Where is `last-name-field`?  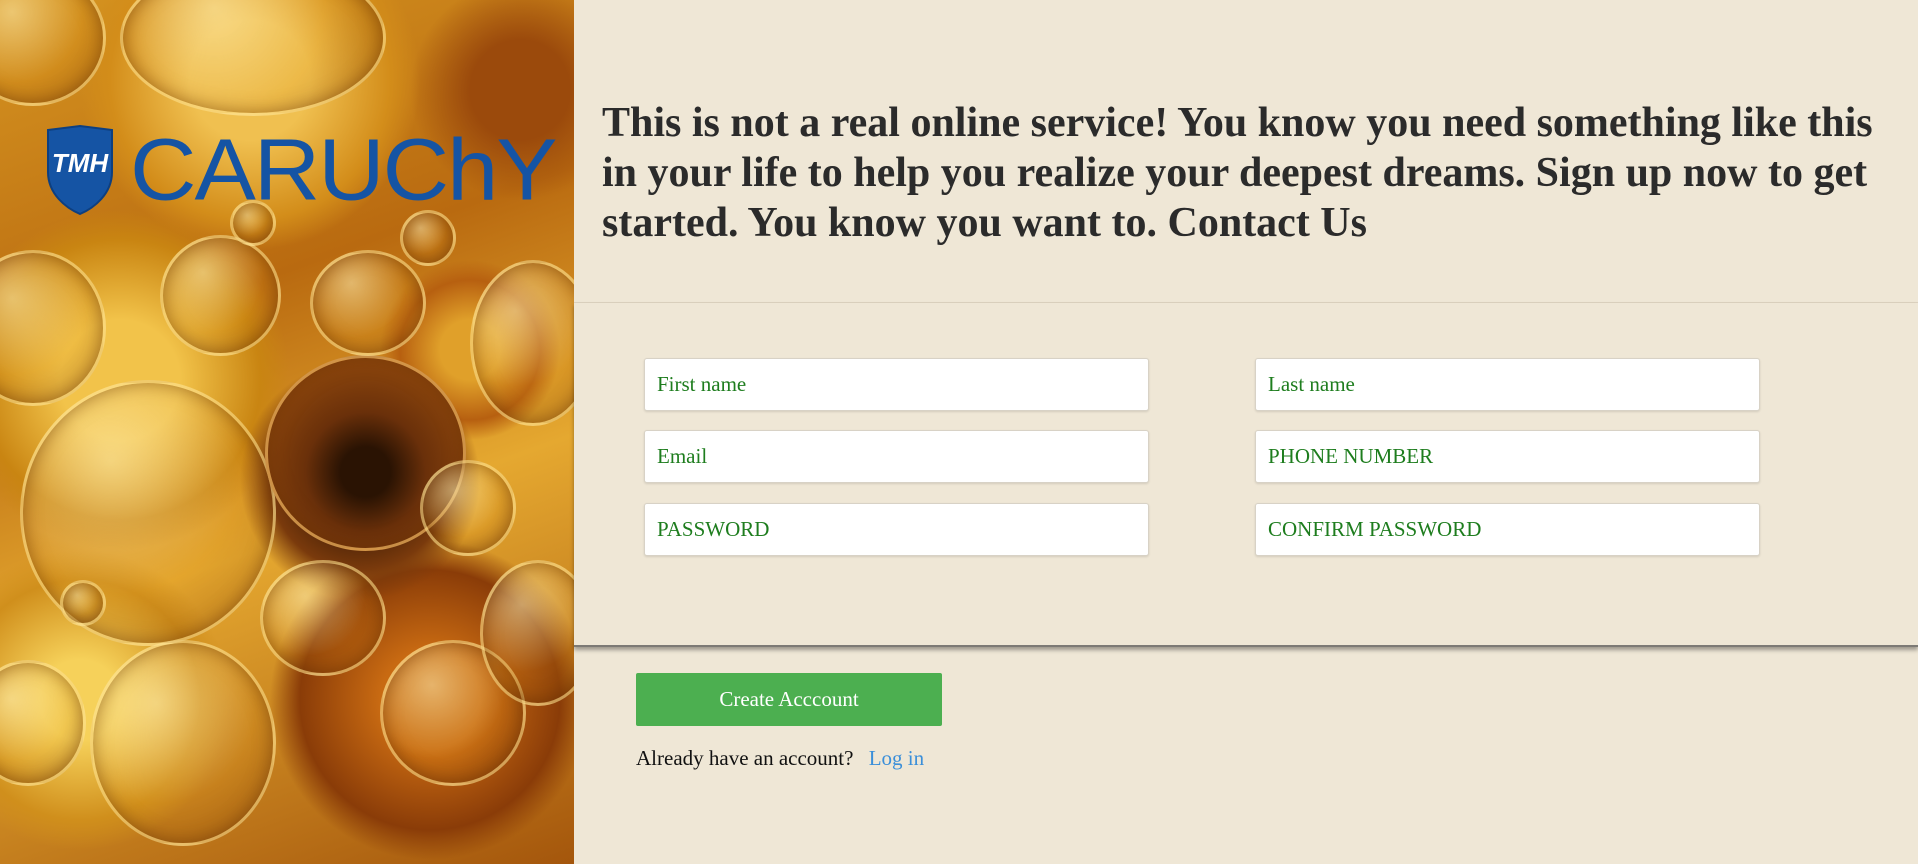 last-name-field is located at coordinates (1507, 384).